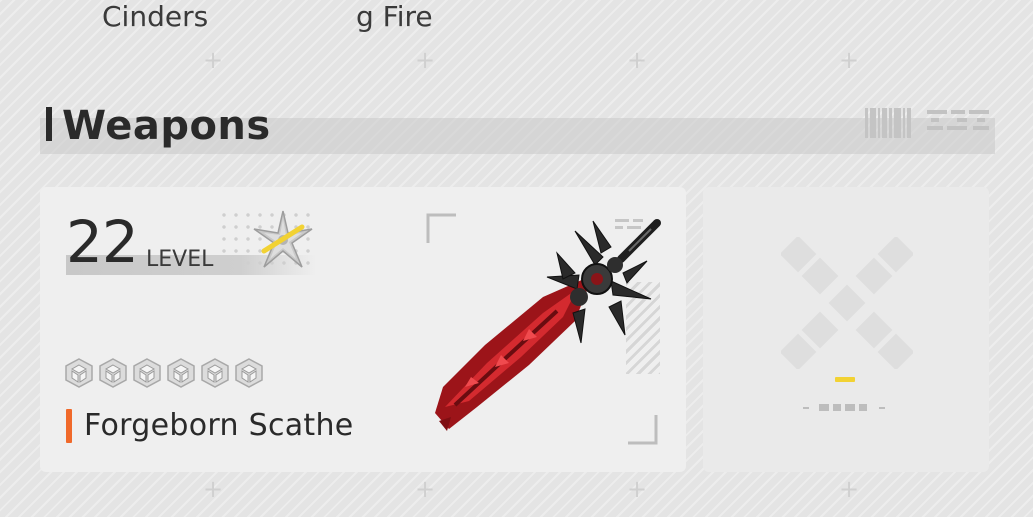  I want to click on weapon-name-accent, so click(69, 426).